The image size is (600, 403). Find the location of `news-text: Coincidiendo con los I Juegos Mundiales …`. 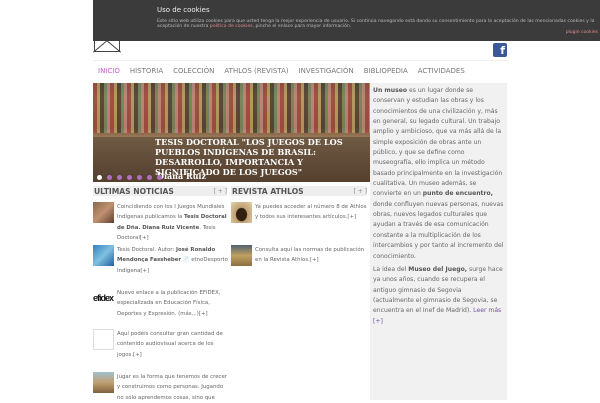

news-text: Coincidiendo con los I Juegos Mundiales … is located at coordinates (173, 222).